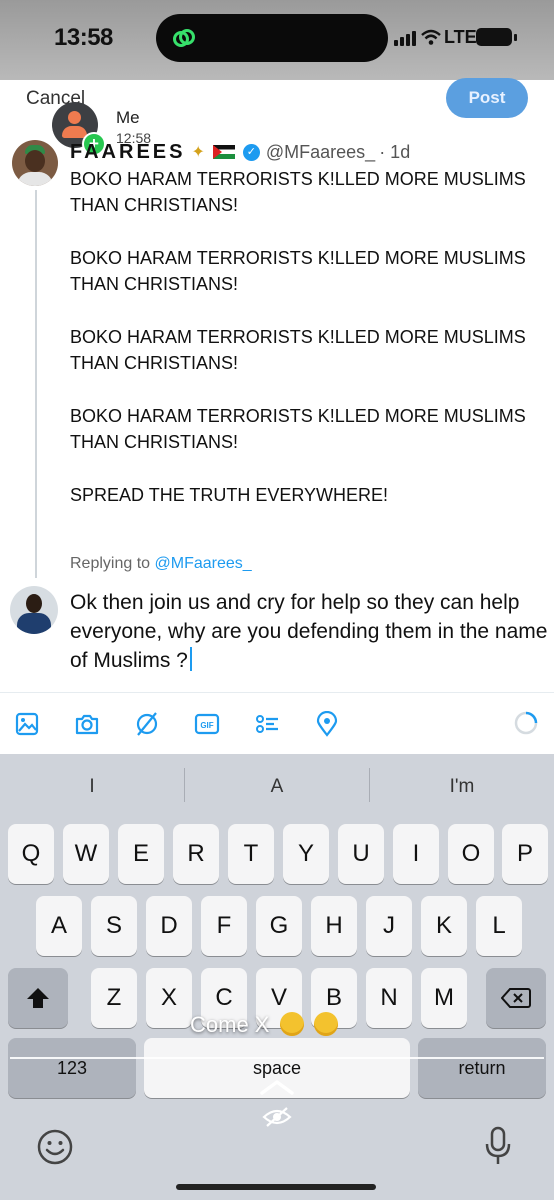 The width and height of the screenshot is (554, 1200). Describe the element at coordinates (127, 152) in the screenshot. I see `tweet-author-name: FAAREES` at that location.